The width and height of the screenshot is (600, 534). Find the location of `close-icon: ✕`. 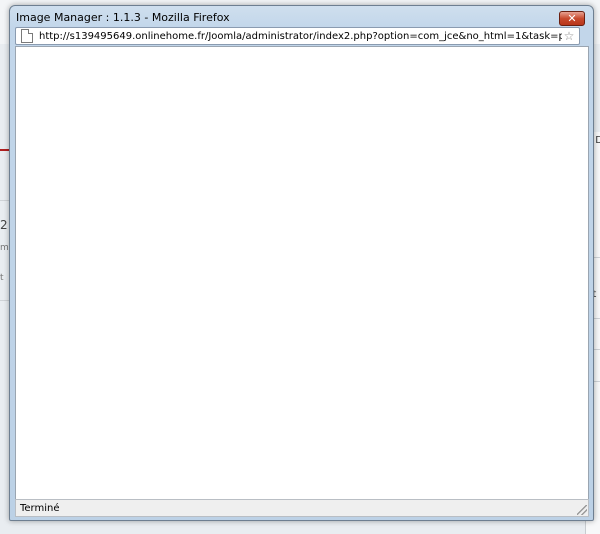

close-icon: ✕ is located at coordinates (572, 18).